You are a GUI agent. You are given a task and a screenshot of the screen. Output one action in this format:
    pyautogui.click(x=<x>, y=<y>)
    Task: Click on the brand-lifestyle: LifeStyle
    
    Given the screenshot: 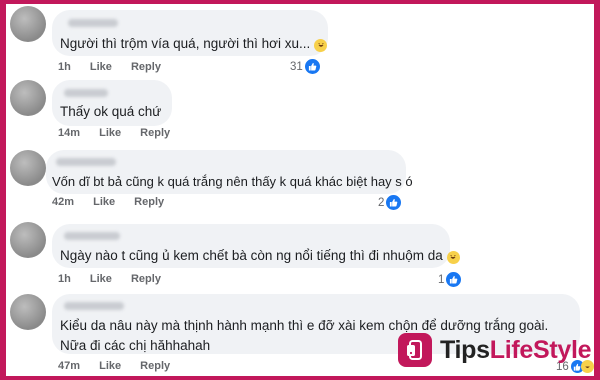 What is the action you would take?
    pyautogui.click(x=540, y=349)
    